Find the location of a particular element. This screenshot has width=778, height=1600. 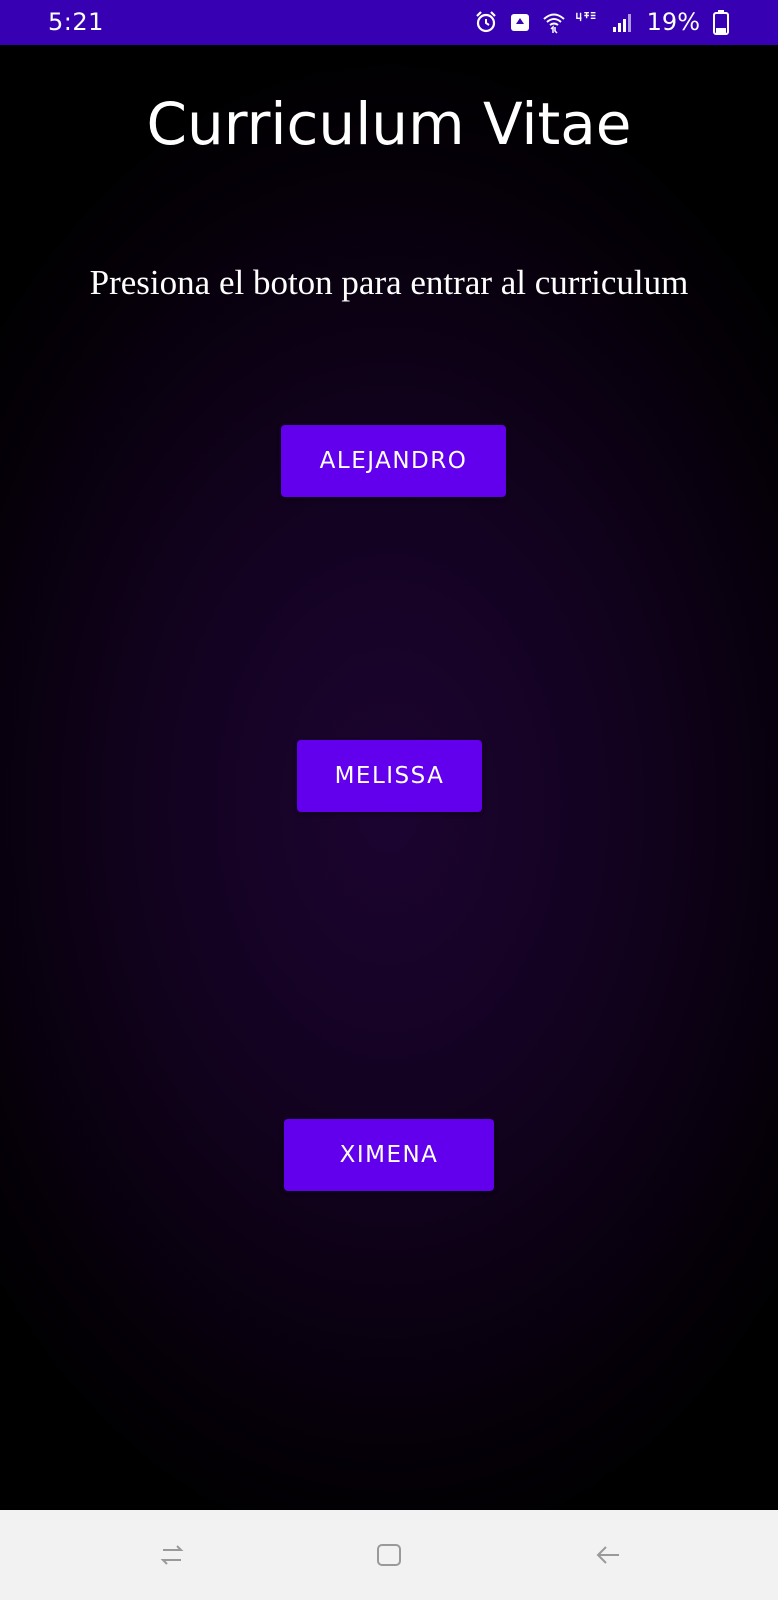

melissa-button: MELISSA is located at coordinates (389, 776).